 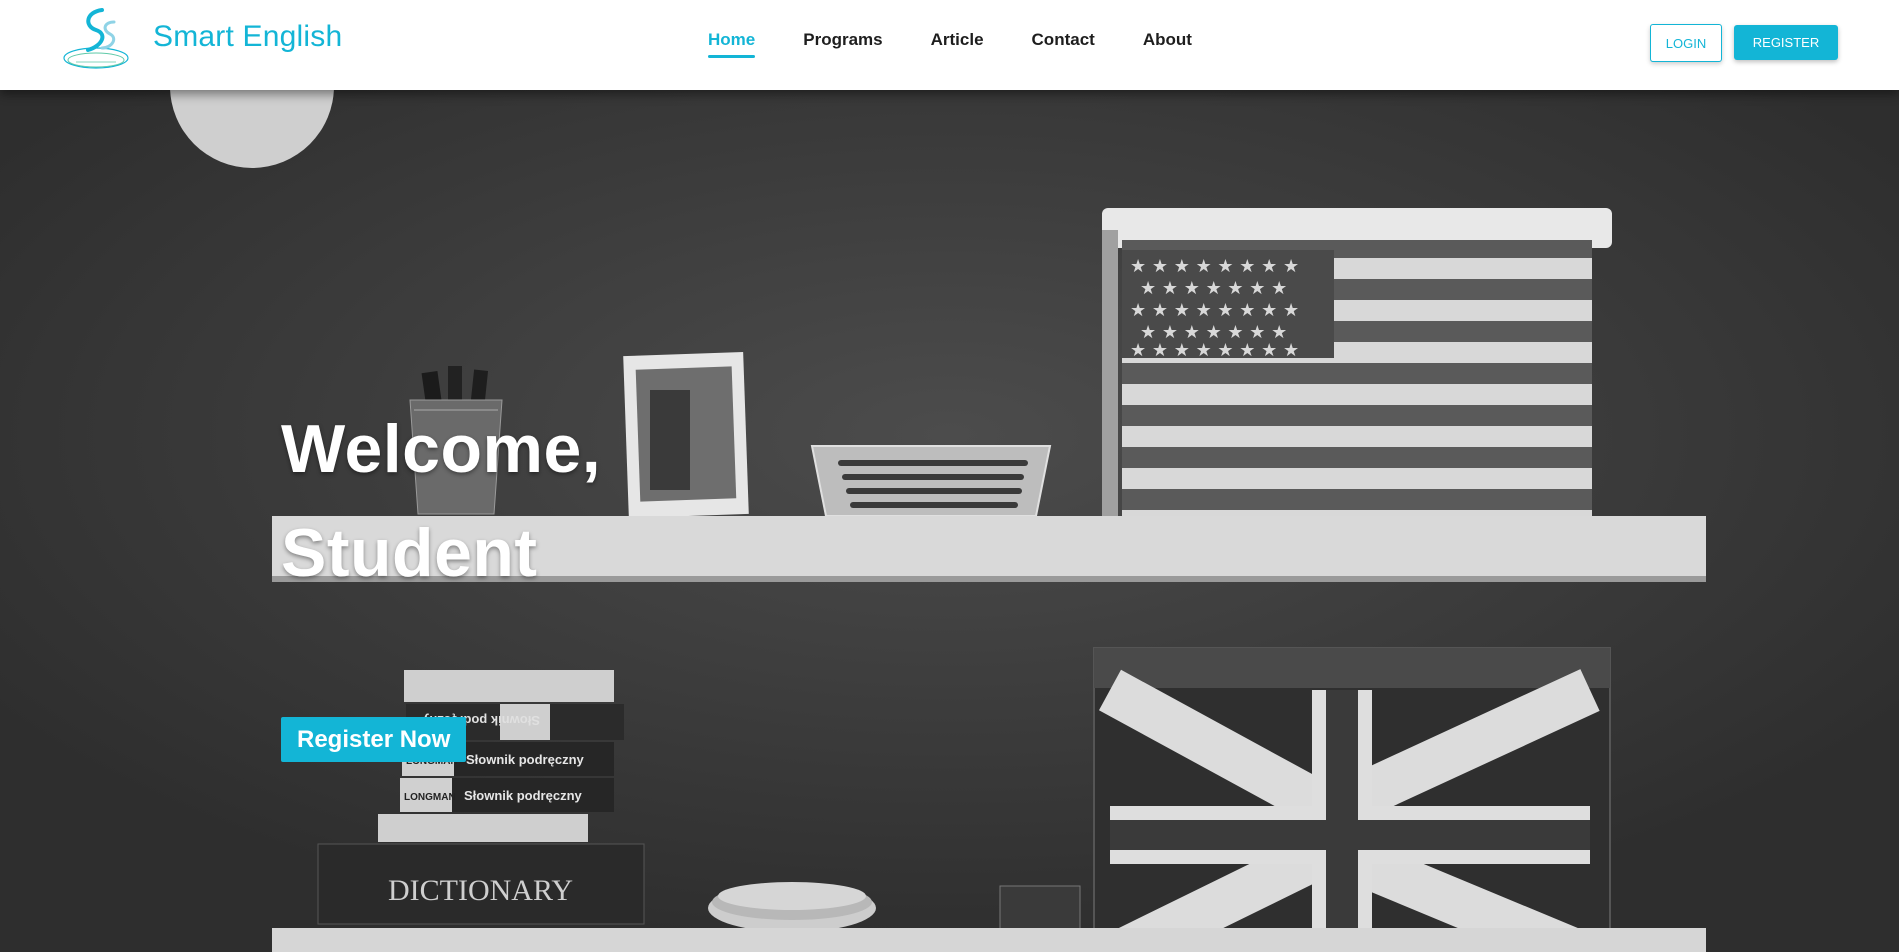 What do you see at coordinates (686, 435) in the screenshot?
I see `photo-frame-graphic` at bounding box center [686, 435].